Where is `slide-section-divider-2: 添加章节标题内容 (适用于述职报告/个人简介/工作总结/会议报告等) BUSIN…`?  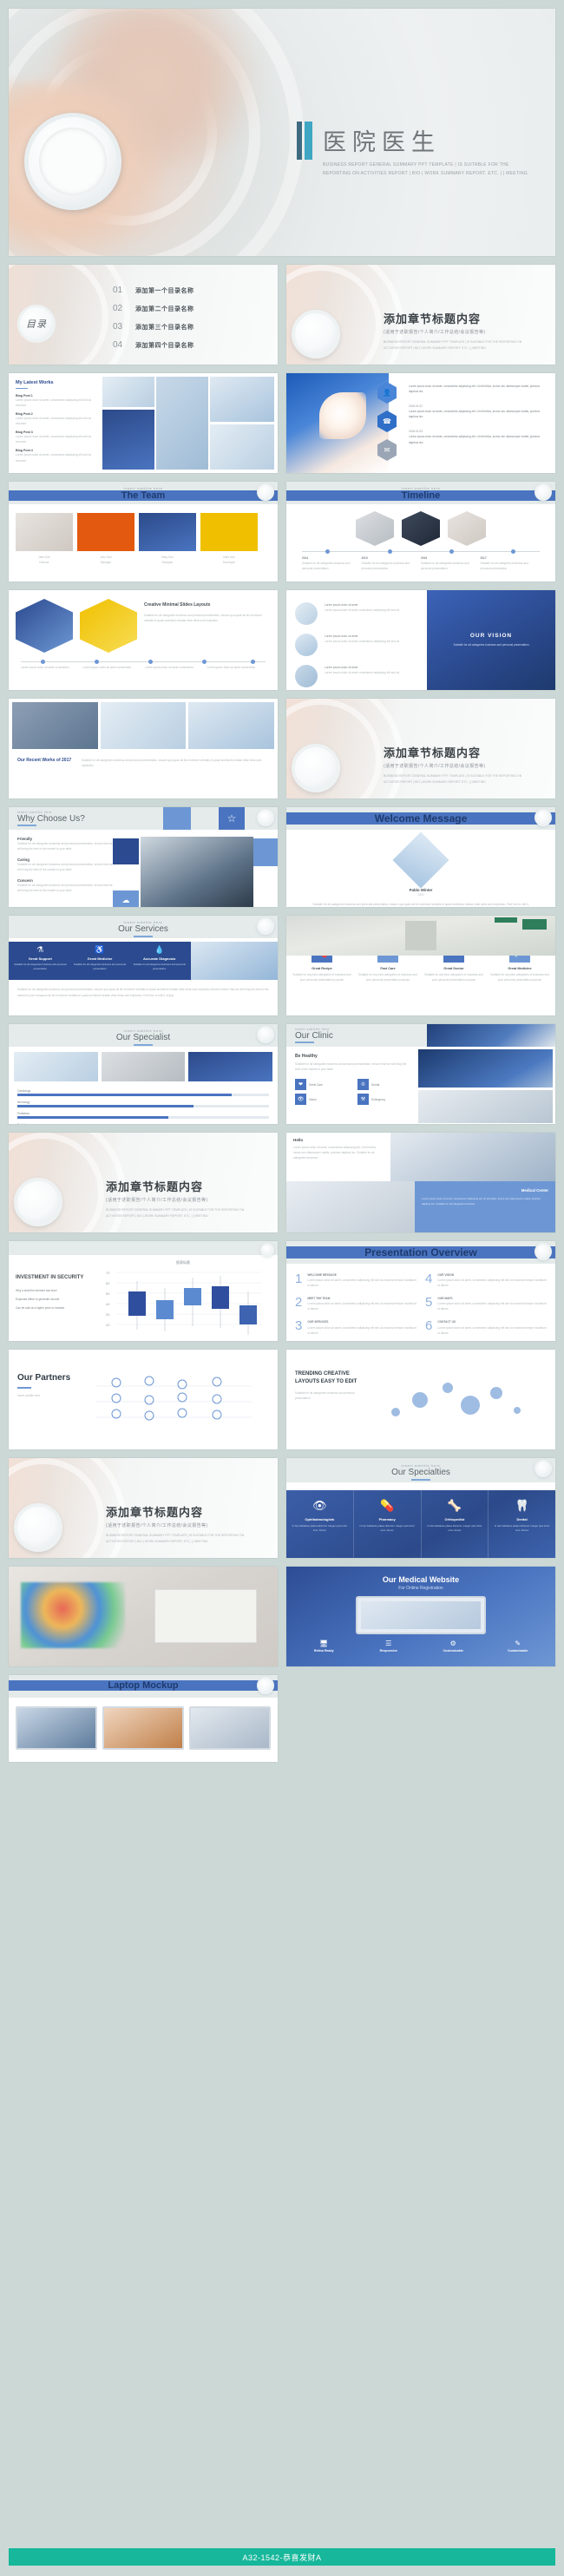
slide-section-divider-2: 添加章节标题内容 (适用于述职报告/个人简介/工作总结/会议报告等) BUSIN… is located at coordinates (420, 748).